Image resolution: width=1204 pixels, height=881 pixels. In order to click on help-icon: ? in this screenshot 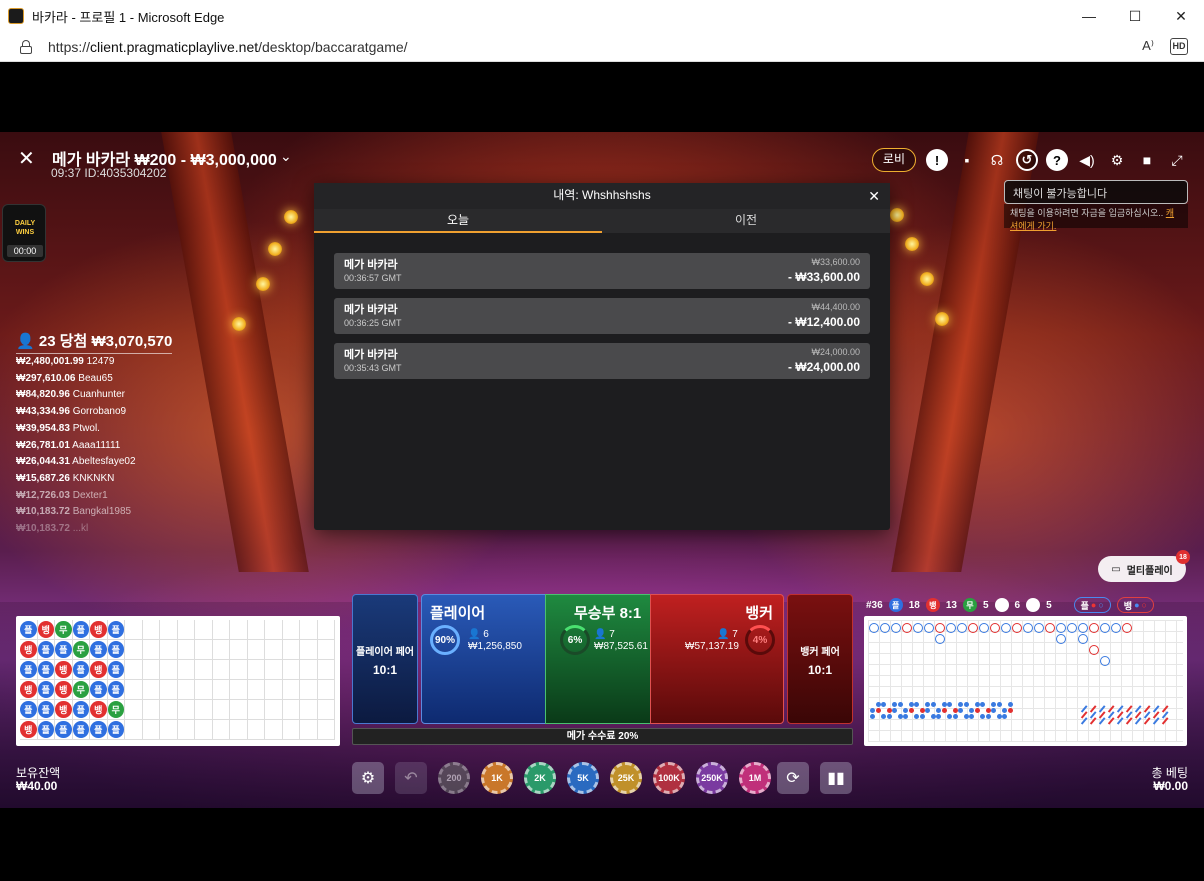, I will do `click(1057, 160)`.